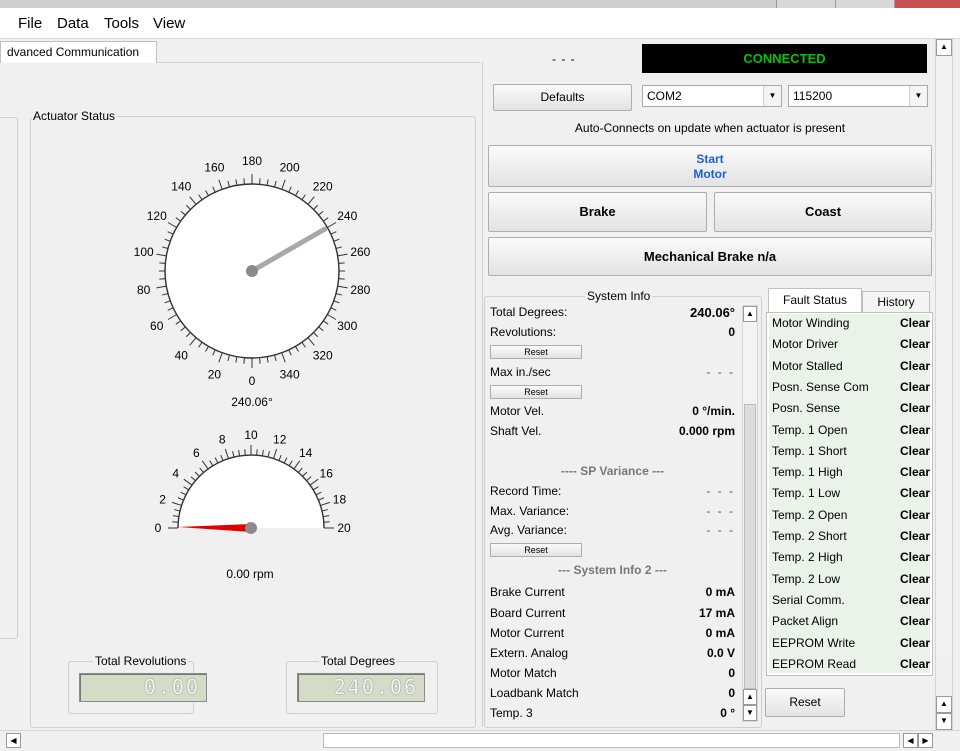 This screenshot has height=751, width=960. I want to click on speed-tick-label: 8, so click(222, 440).